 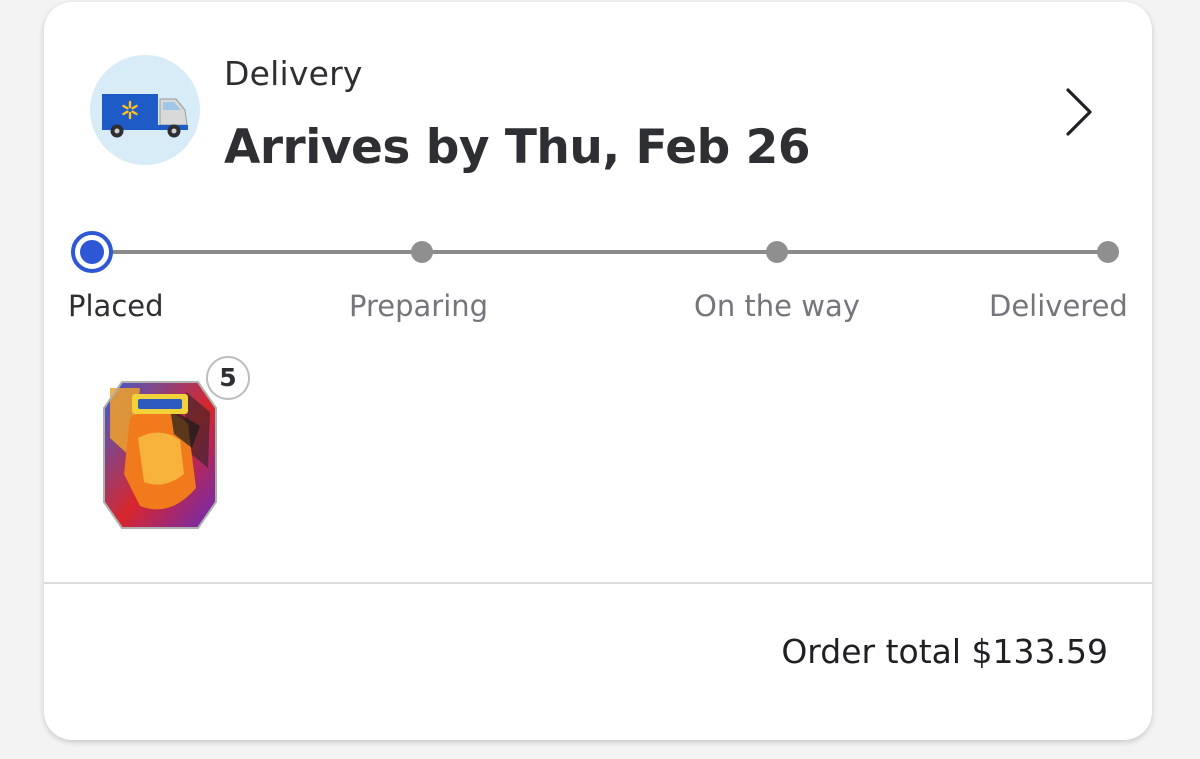 I want to click on progress-node-preparing, so click(x=422, y=252).